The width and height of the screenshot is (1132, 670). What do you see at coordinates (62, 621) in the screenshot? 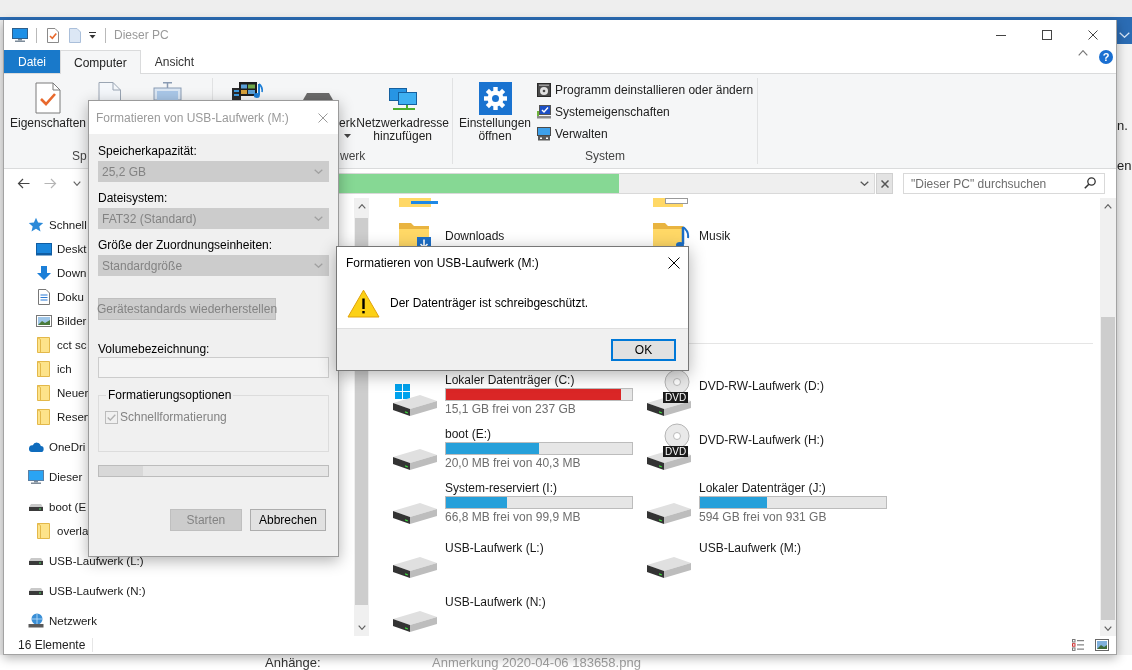
I see `nav-item: Netzwerk` at bounding box center [62, 621].